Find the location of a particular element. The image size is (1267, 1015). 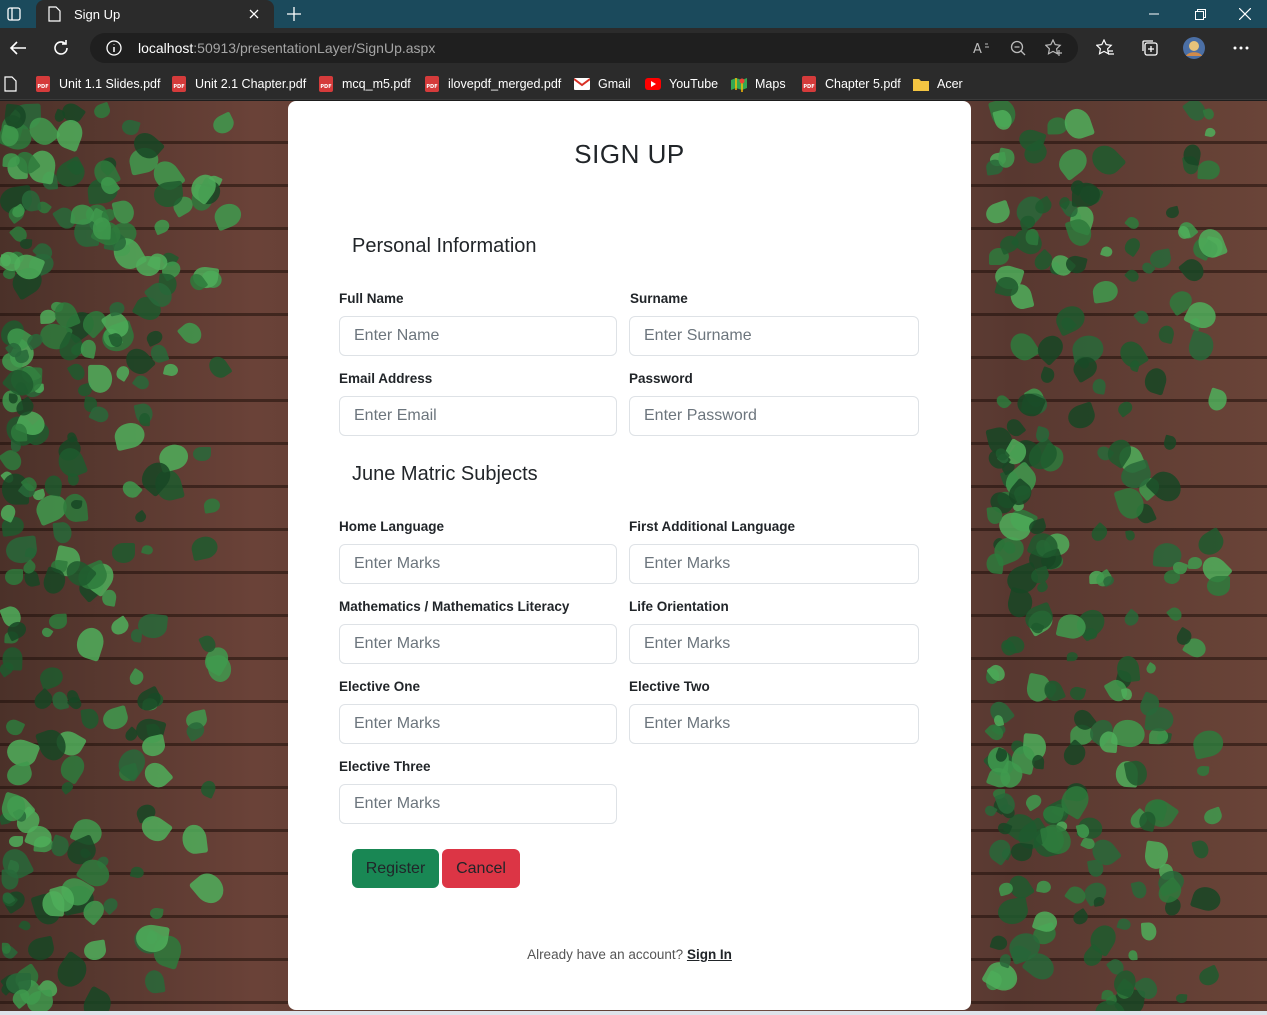

bookmark-item: Chapter 5.pdf is located at coordinates (851, 84).